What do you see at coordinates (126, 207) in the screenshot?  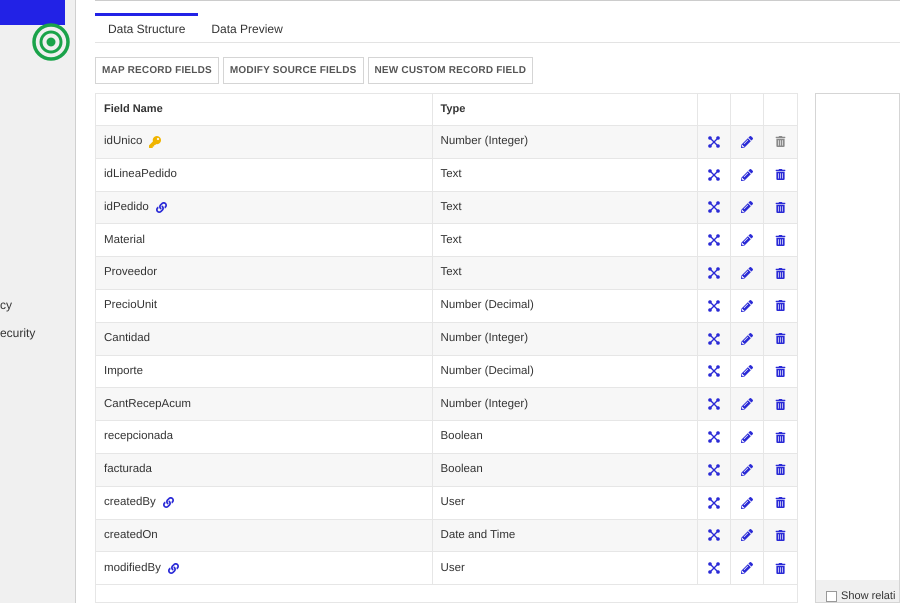 I see `field-name: idPedido` at bounding box center [126, 207].